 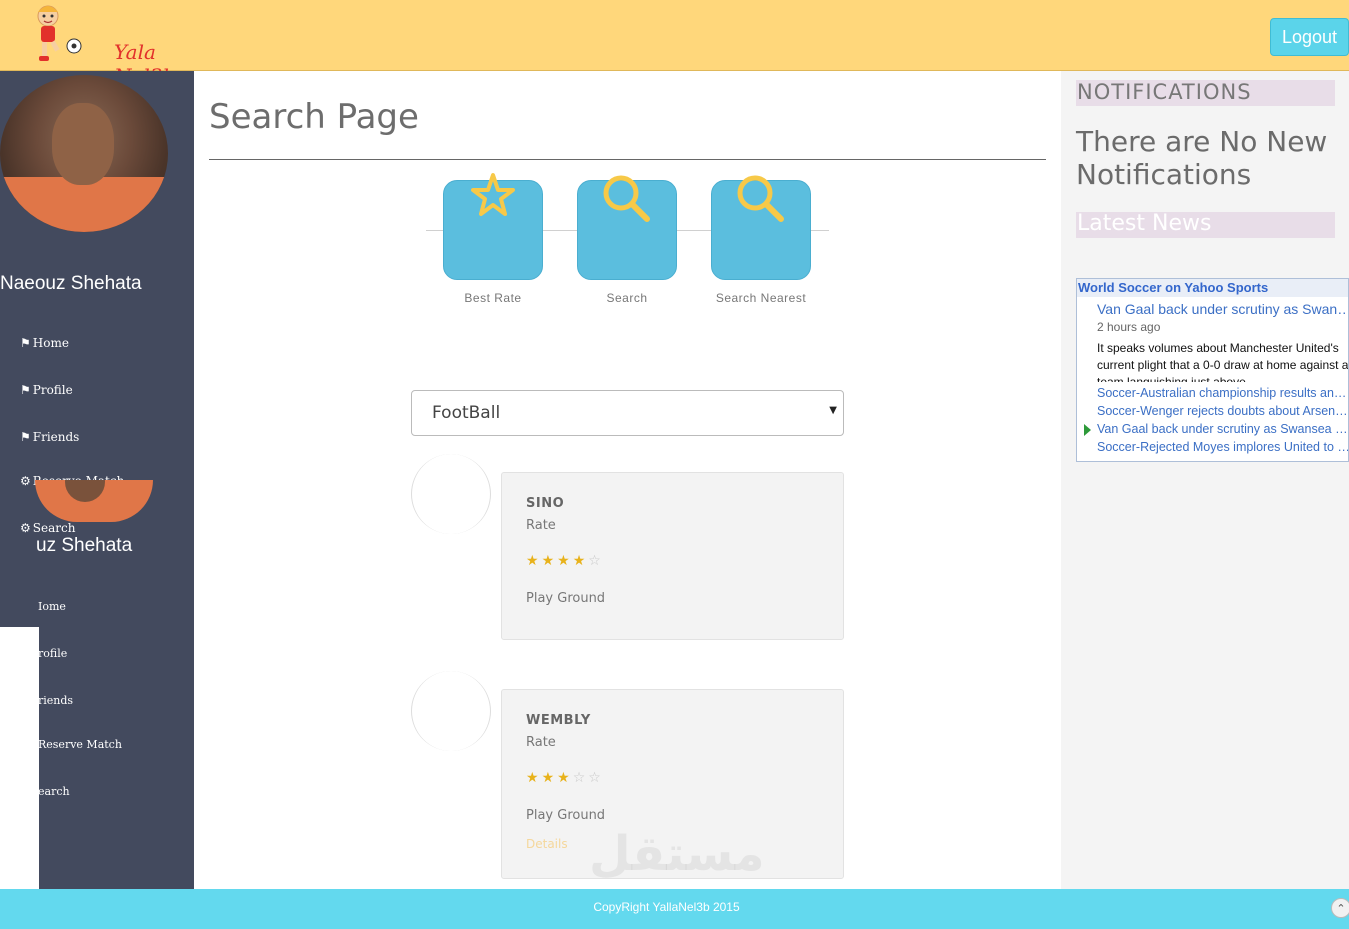 What do you see at coordinates (466, 413) in the screenshot?
I see `sport-select-value: FootBall` at bounding box center [466, 413].